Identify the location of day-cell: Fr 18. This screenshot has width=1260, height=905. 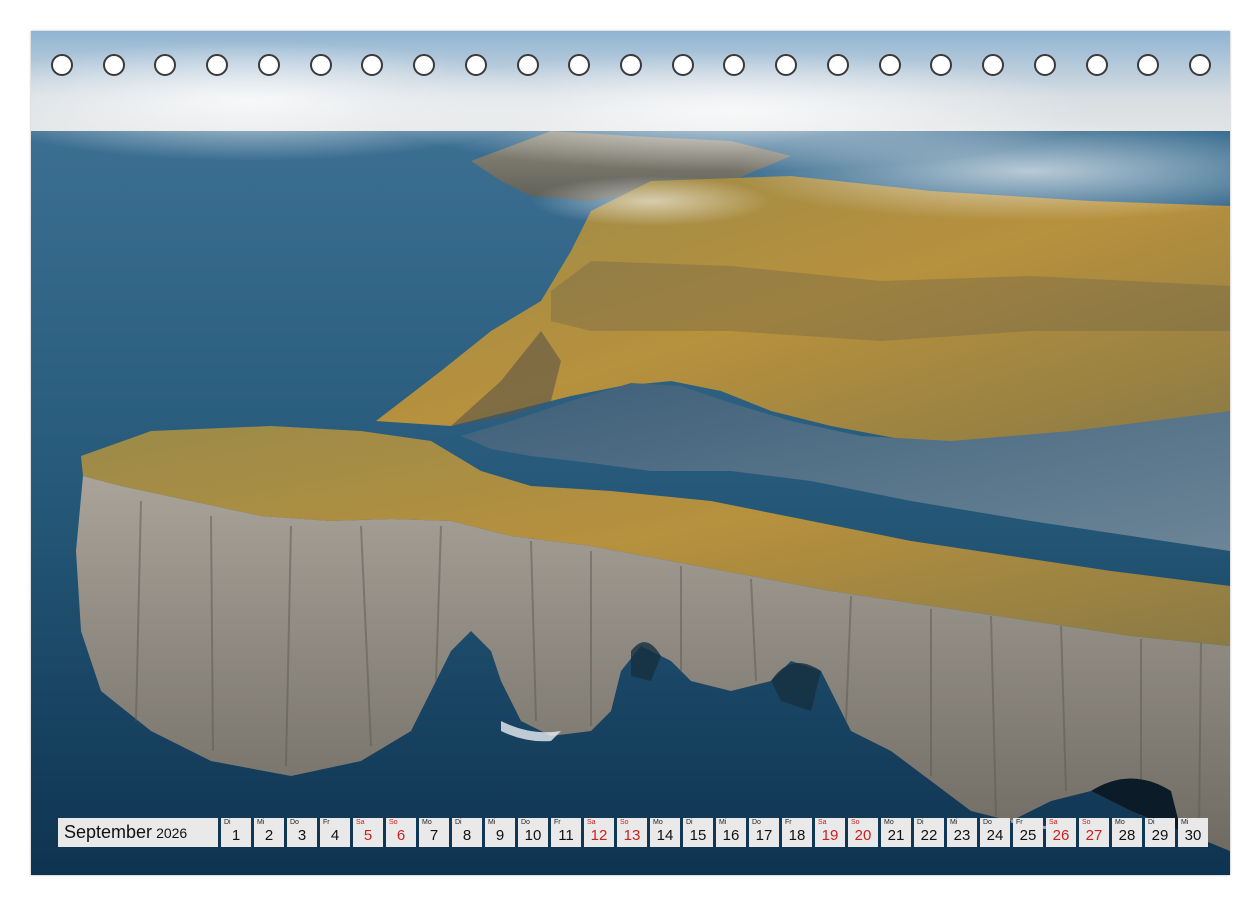
(797, 832).